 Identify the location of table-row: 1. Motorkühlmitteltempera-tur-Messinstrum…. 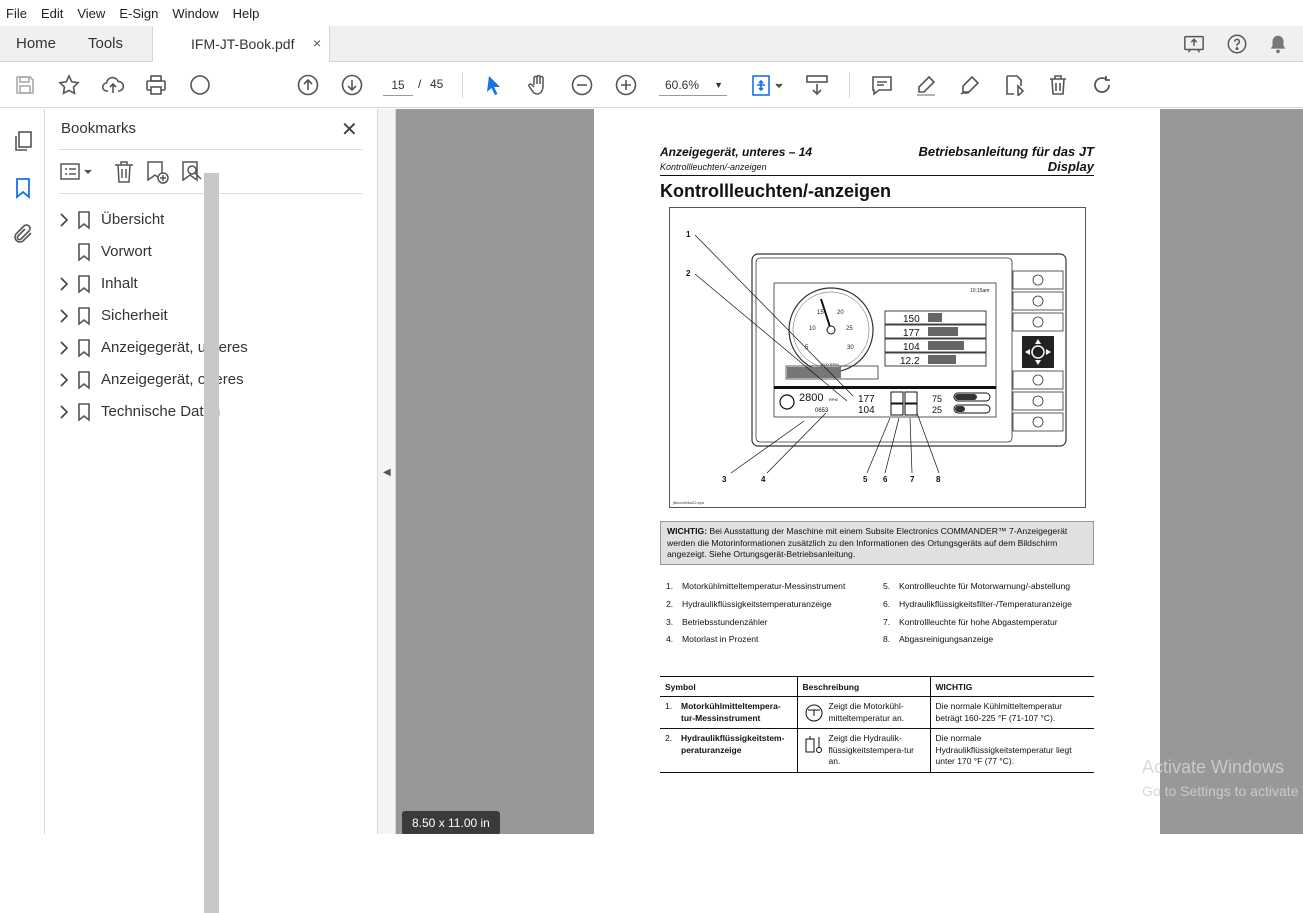
(877, 712).